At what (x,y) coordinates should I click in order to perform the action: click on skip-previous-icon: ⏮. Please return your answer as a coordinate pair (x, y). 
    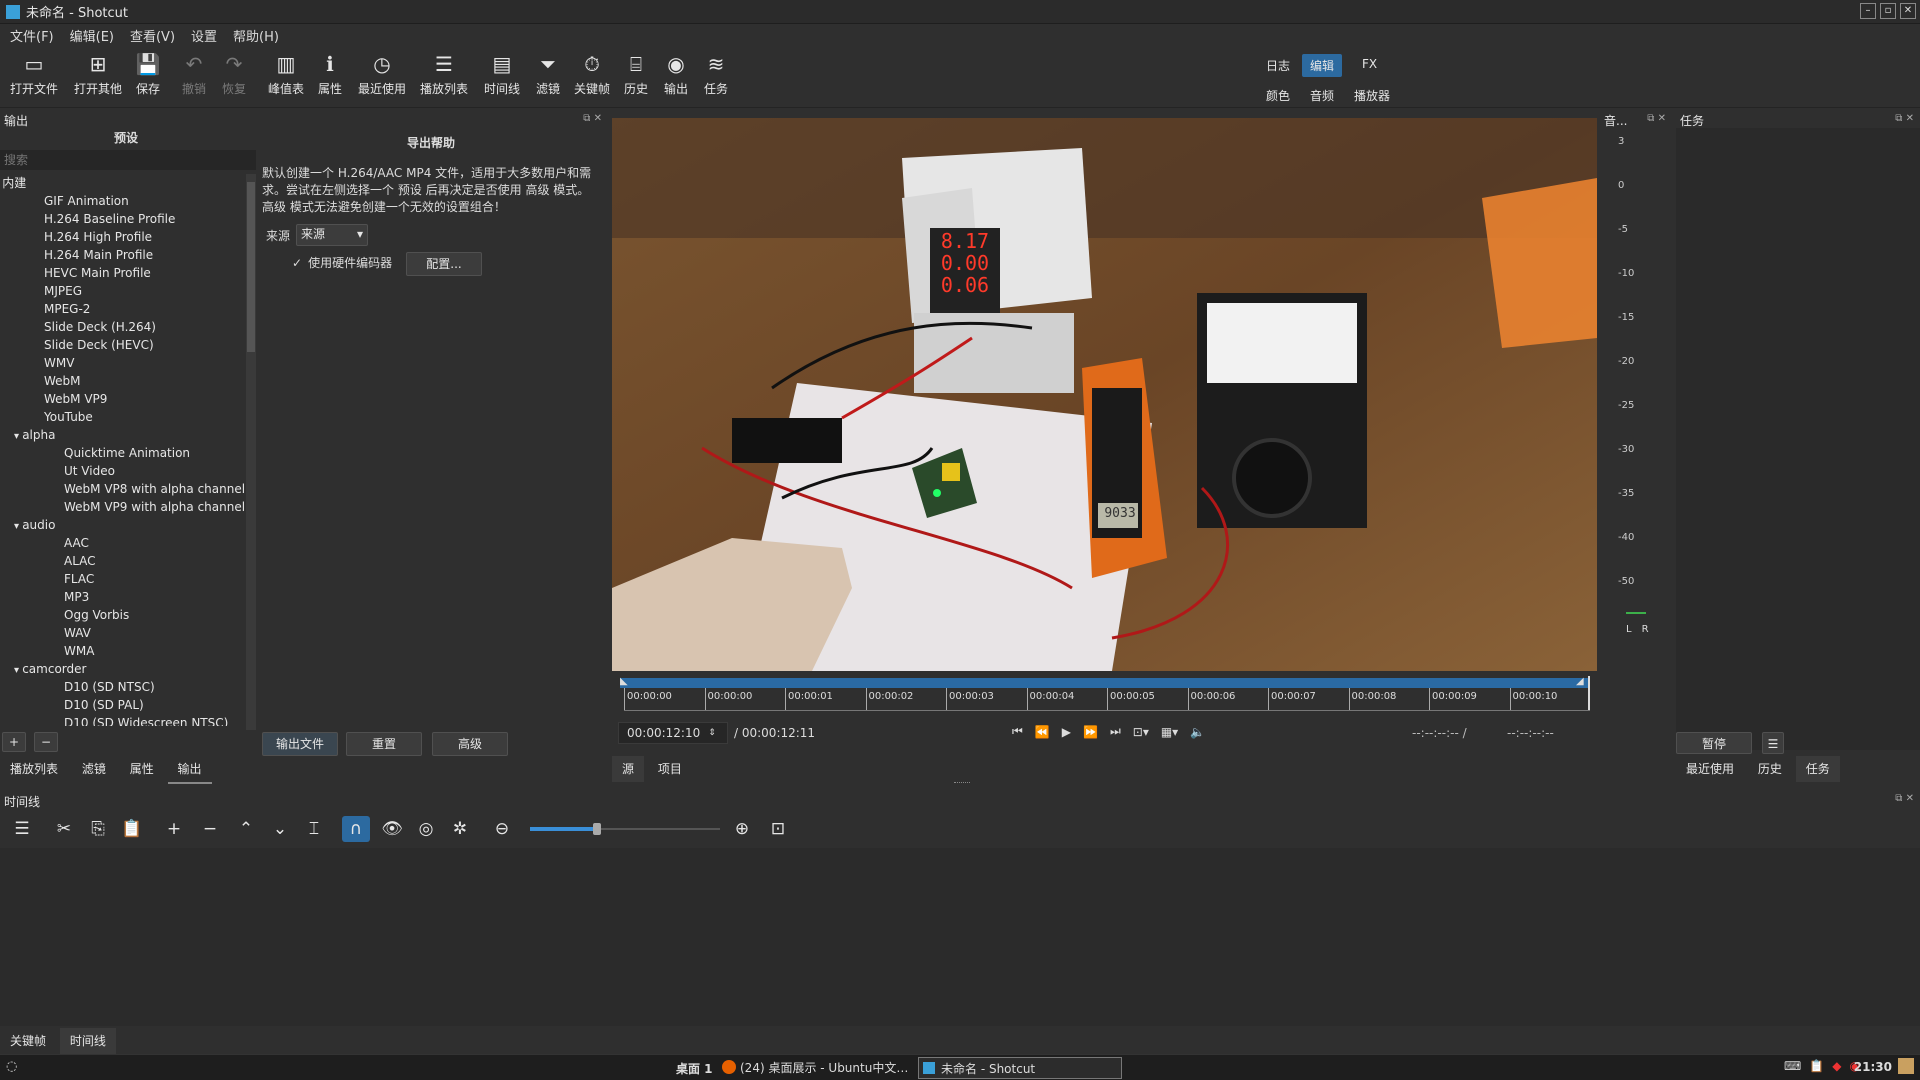
    Looking at the image, I should click on (1017, 731).